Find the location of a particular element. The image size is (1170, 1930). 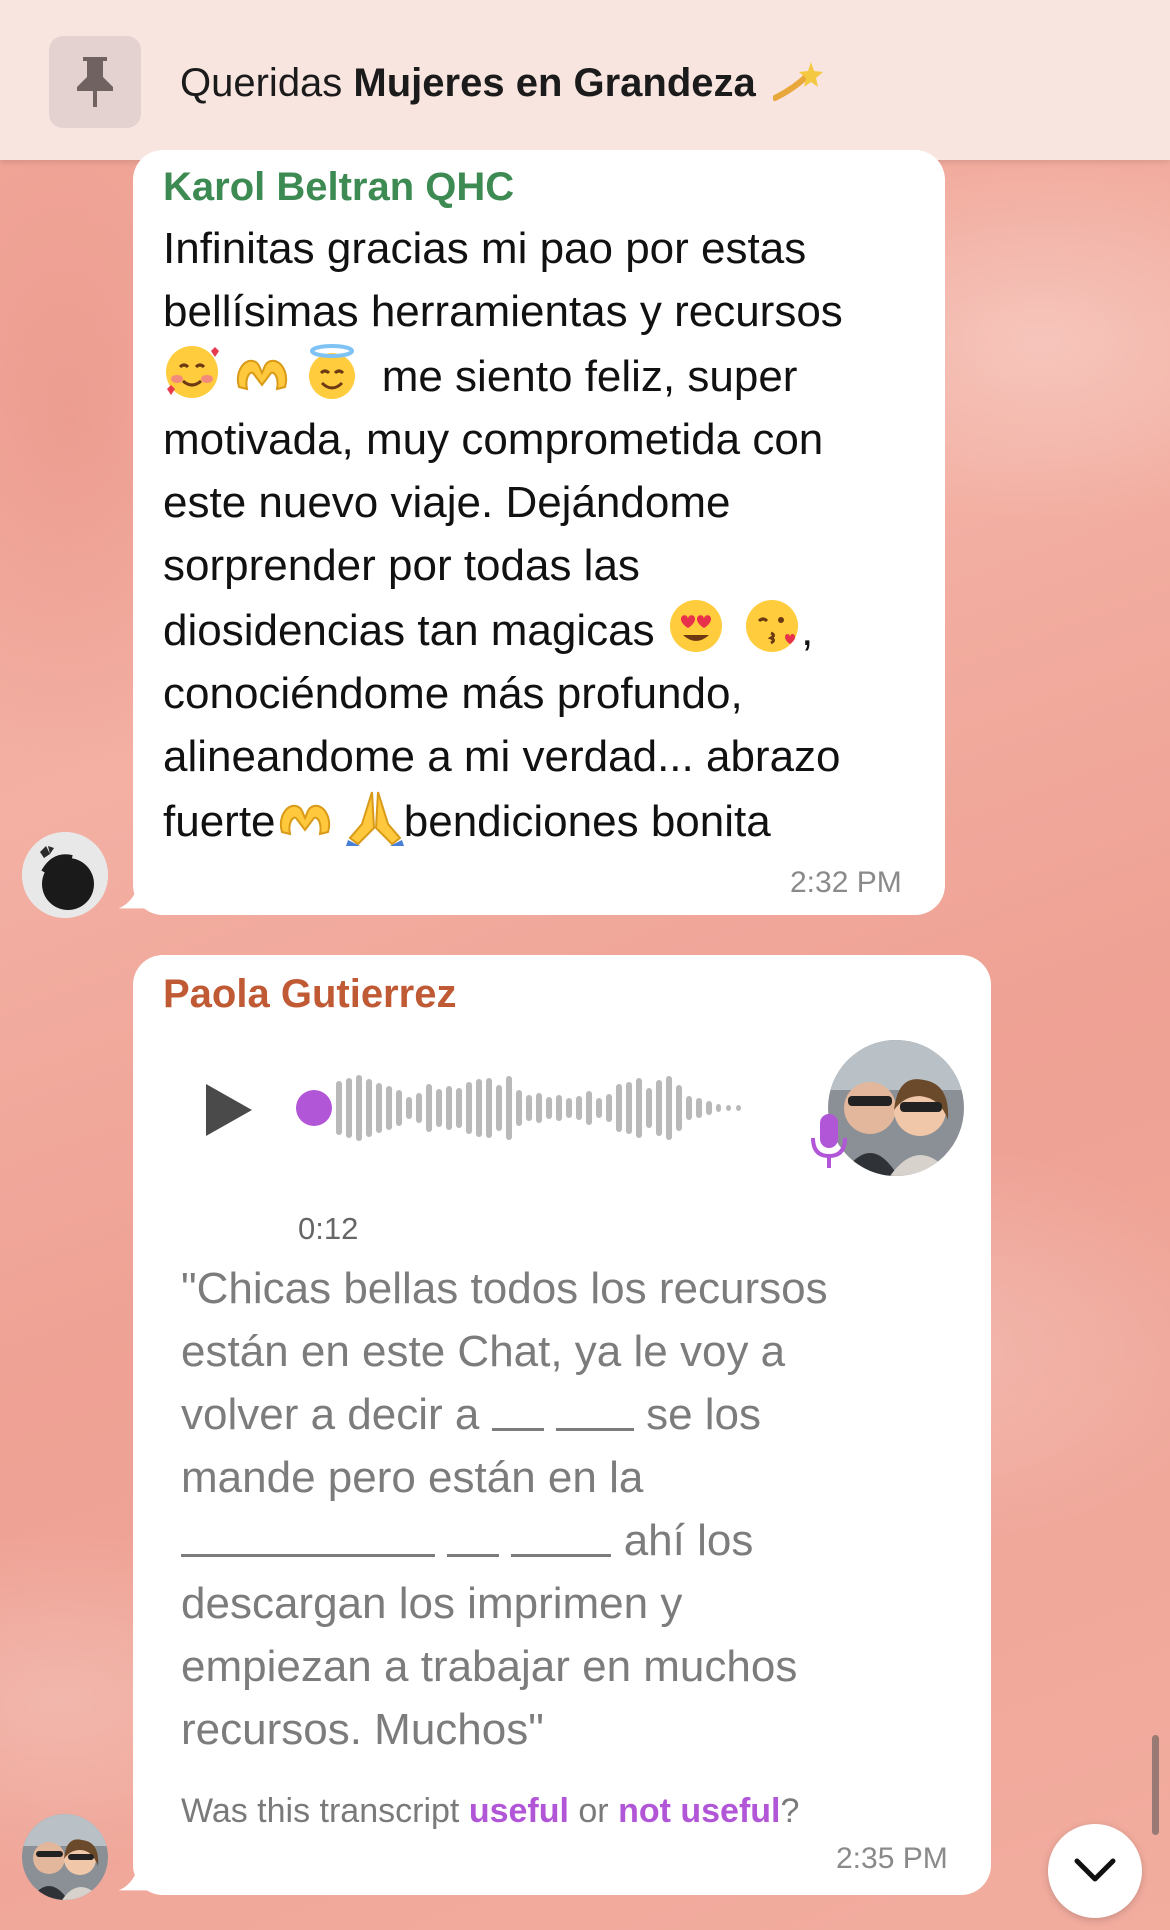

message-line: conociéndome más profundo, is located at coordinates (453, 693).